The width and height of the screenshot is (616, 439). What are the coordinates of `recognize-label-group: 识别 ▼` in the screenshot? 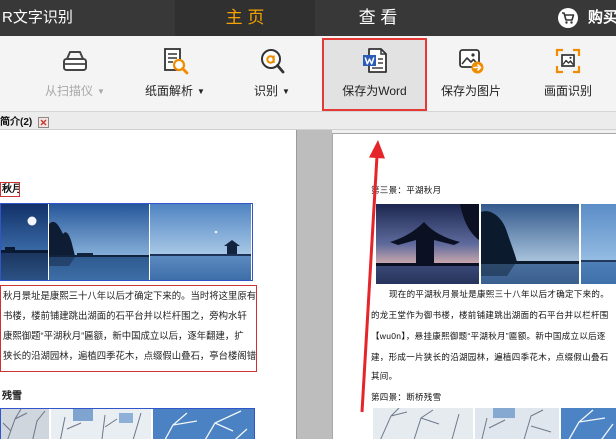 It's located at (272, 91).